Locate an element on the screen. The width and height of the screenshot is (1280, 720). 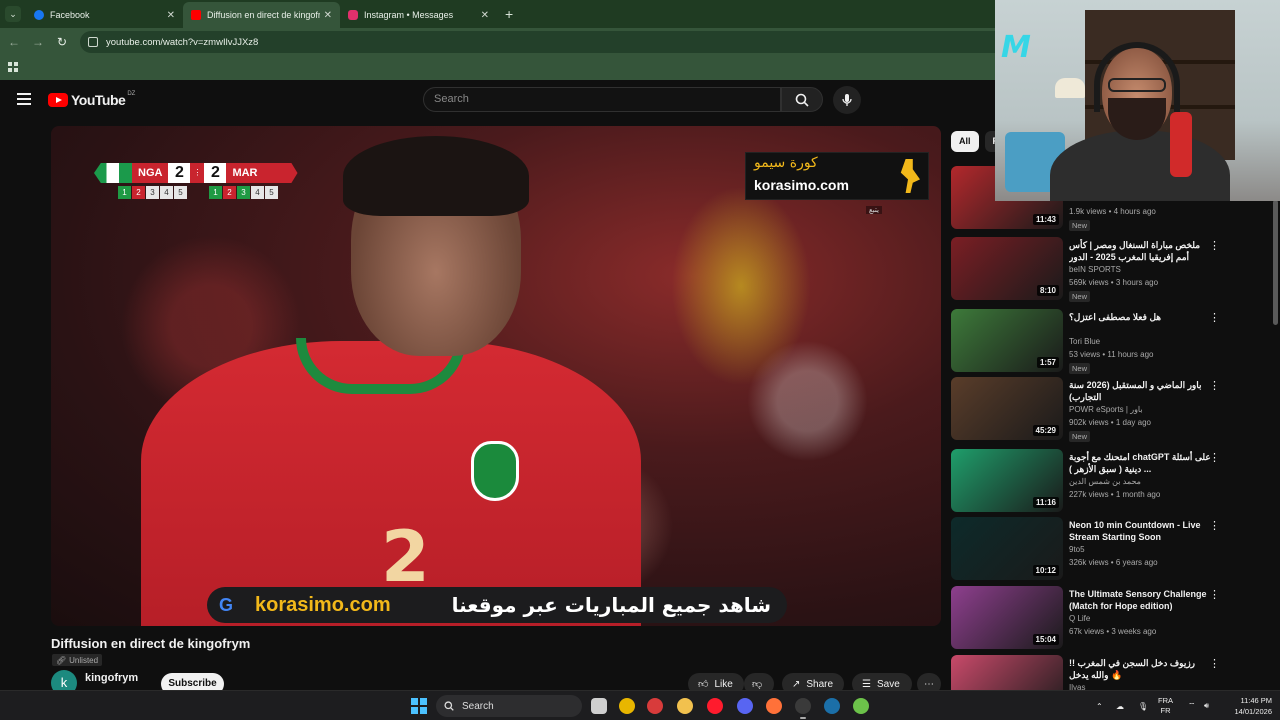
new-badge: New is located at coordinates (1080, 225).